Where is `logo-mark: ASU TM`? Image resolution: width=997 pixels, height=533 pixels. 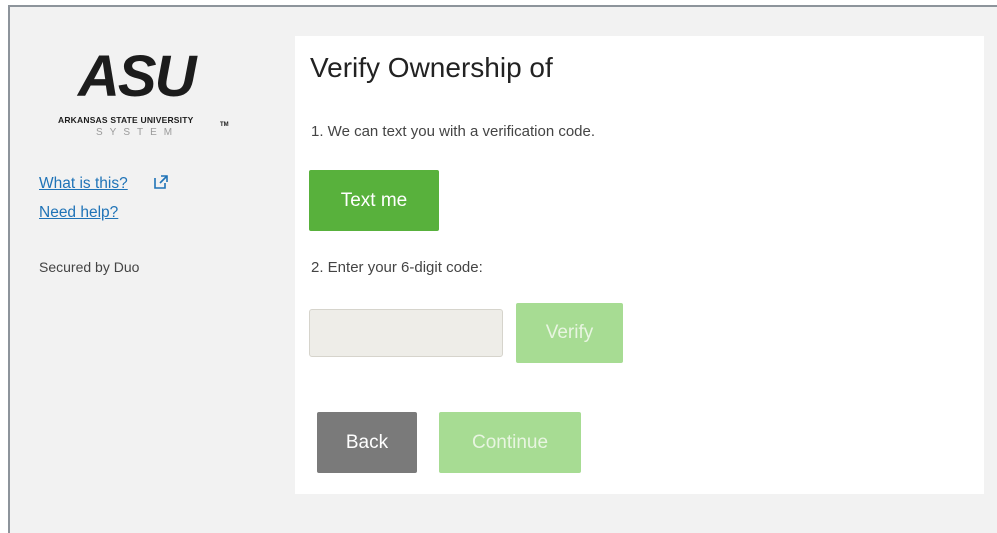
logo-mark: ASU TM is located at coordinates (149, 88).